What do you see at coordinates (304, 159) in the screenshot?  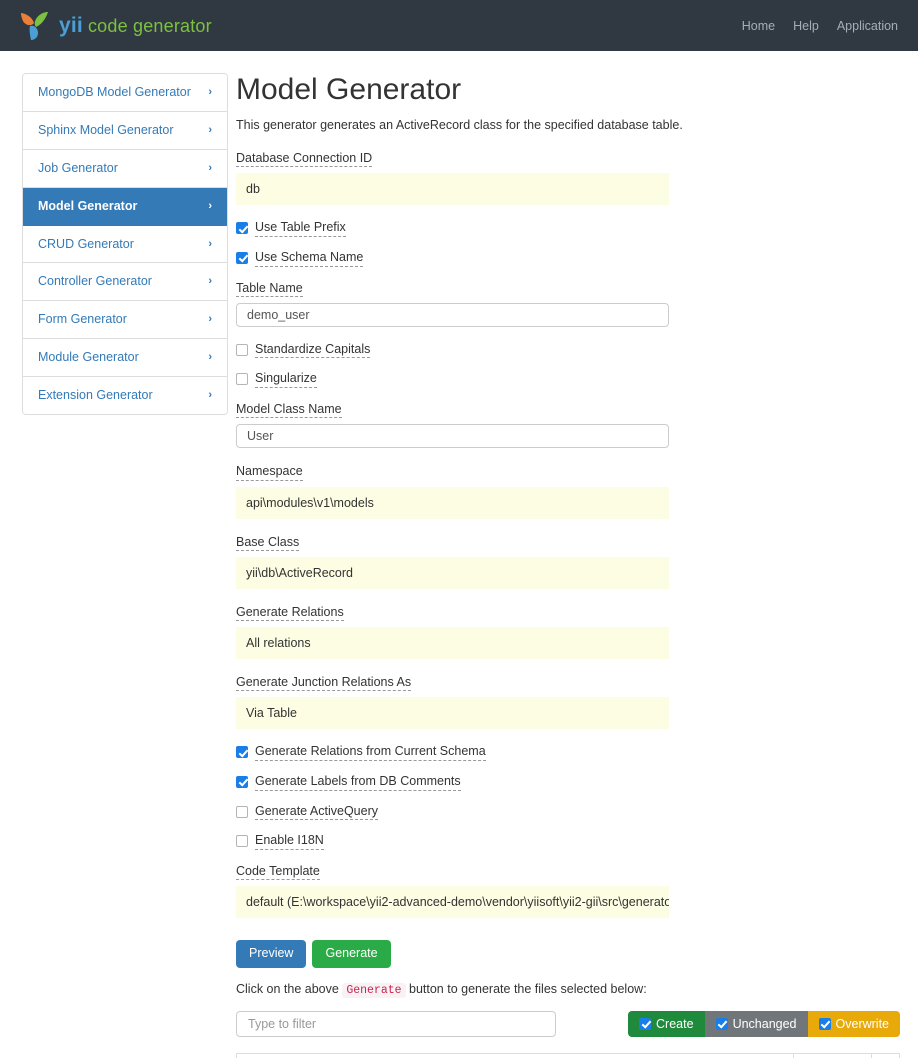 I see `db-connection-label: Database Connection ID` at bounding box center [304, 159].